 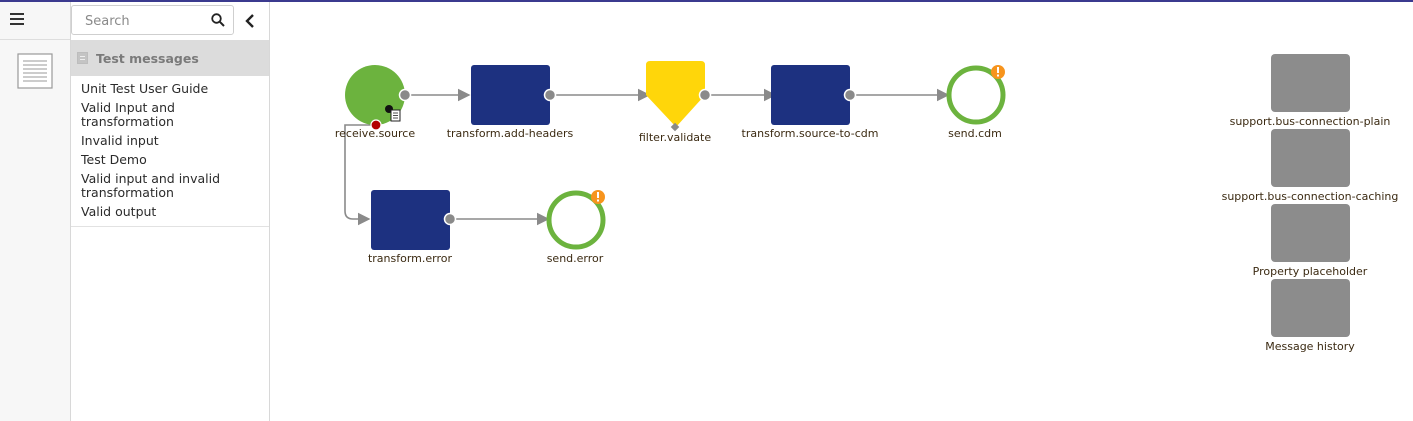 I want to click on node-label-transform-error: transform.error, so click(x=410, y=258).